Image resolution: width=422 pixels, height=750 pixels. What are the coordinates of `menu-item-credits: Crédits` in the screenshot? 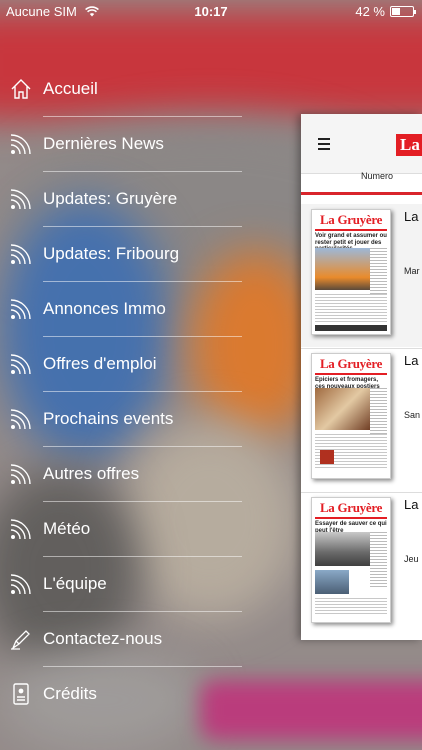 It's located at (125, 694).